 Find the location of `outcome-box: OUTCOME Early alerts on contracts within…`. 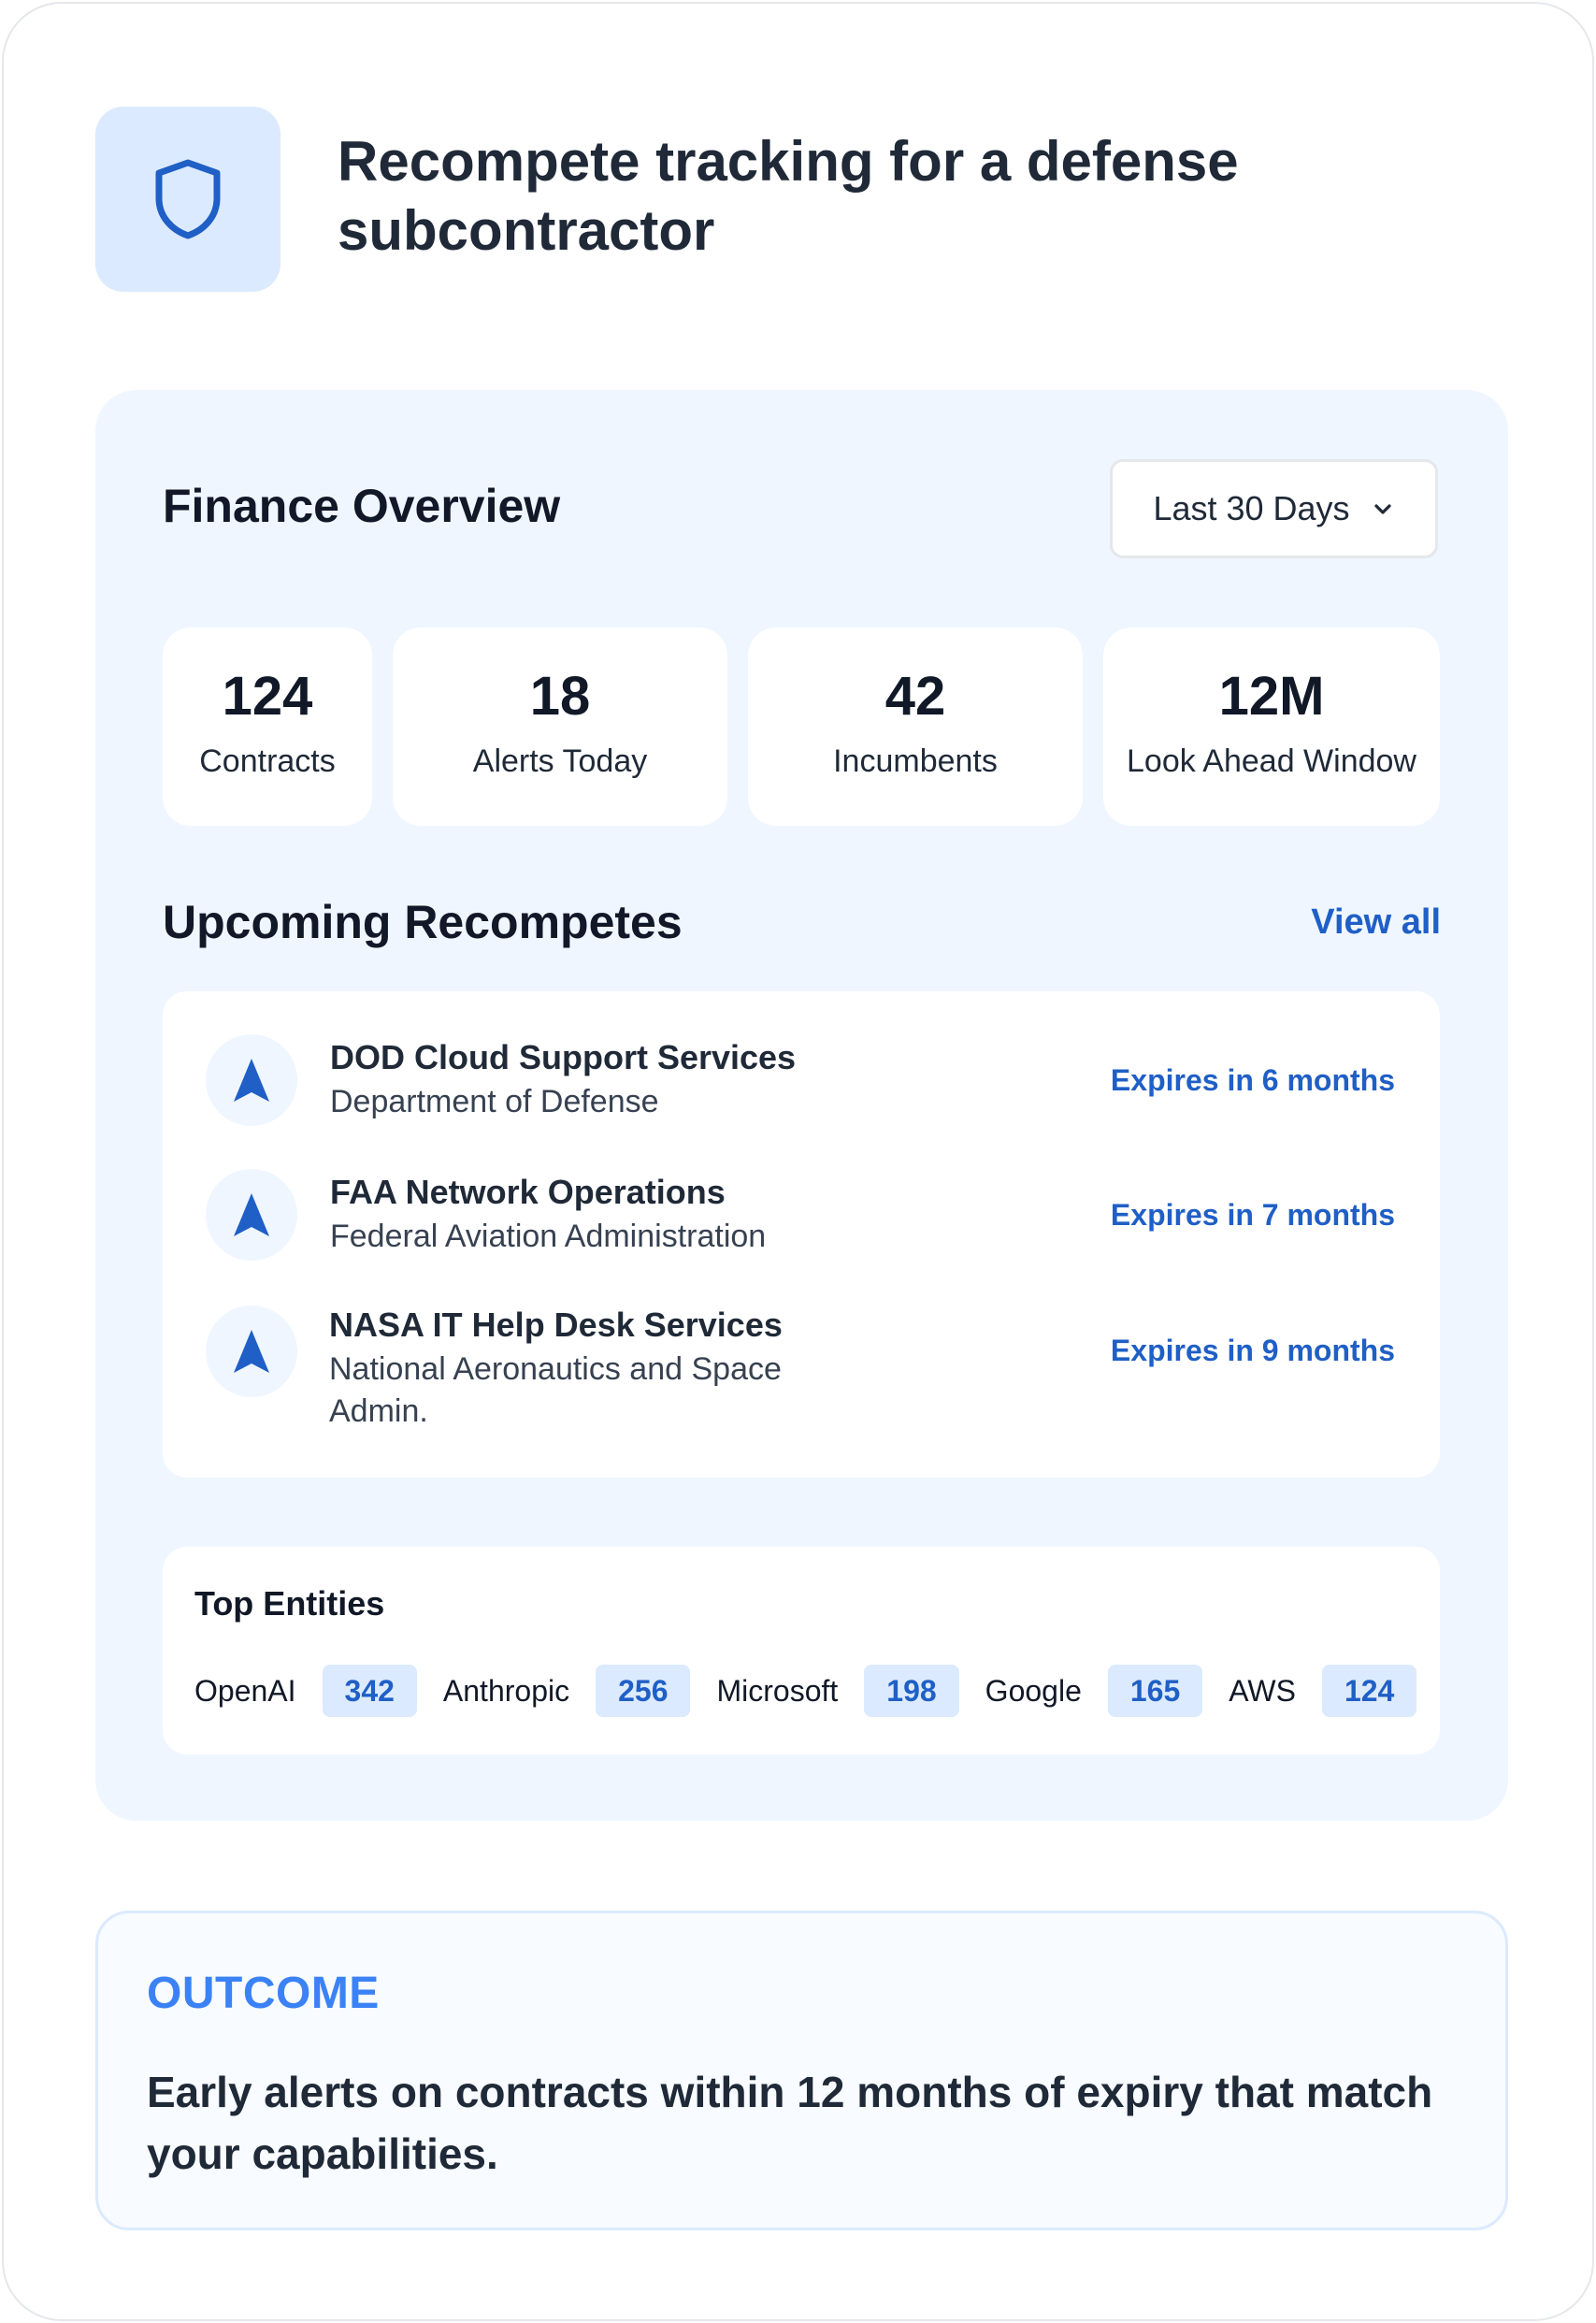

outcome-box: OUTCOME Early alerts on contracts within… is located at coordinates (801, 2070).